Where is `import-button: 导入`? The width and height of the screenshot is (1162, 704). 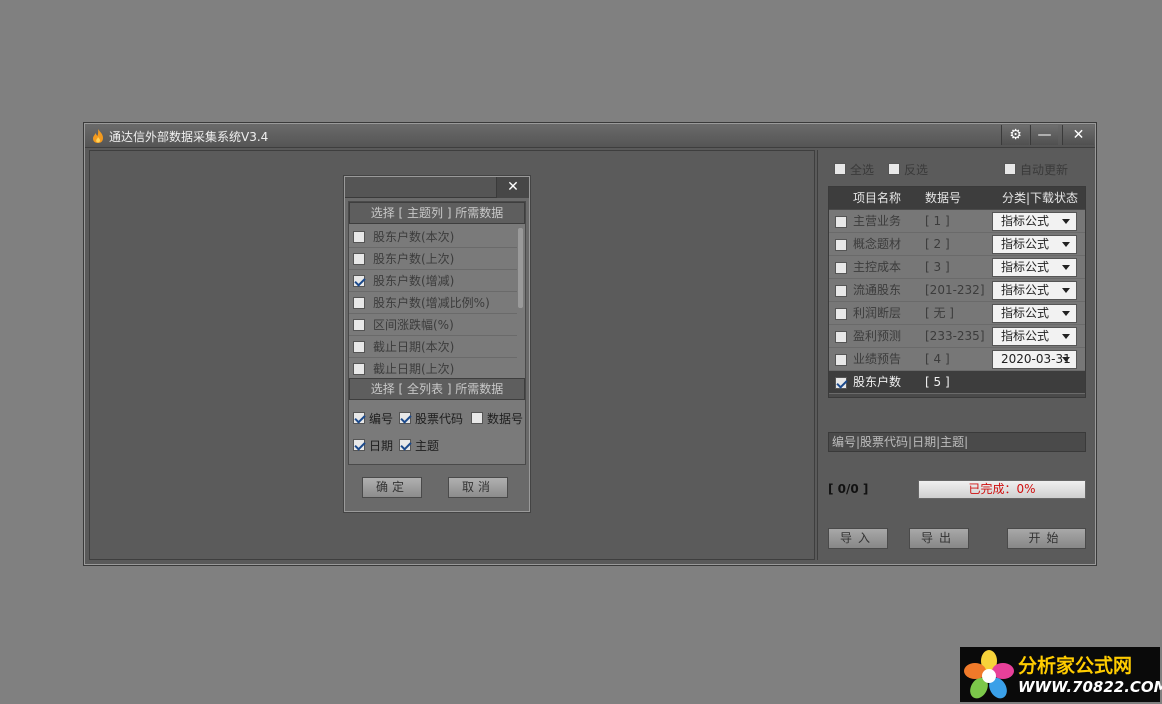 import-button: 导入 is located at coordinates (858, 538).